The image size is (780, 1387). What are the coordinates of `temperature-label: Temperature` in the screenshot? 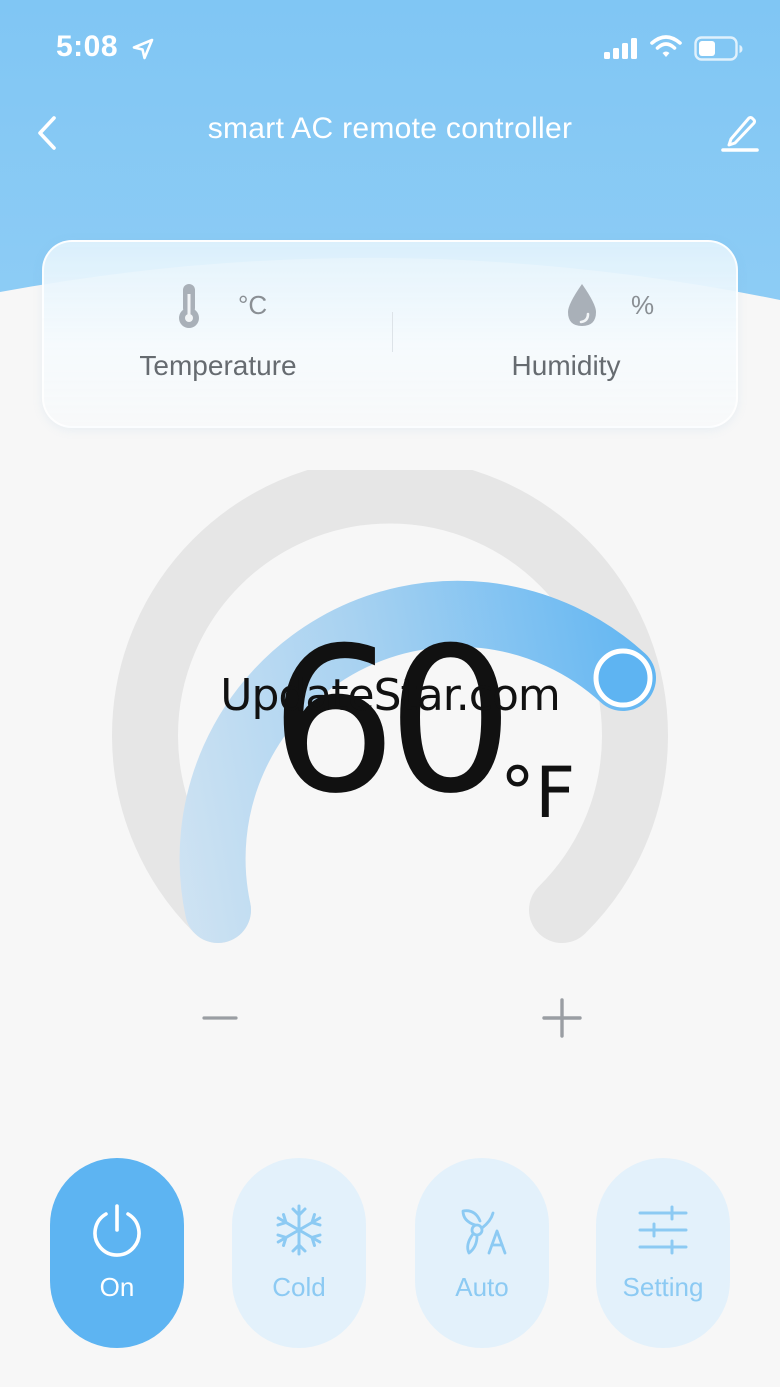 It's located at (218, 365).